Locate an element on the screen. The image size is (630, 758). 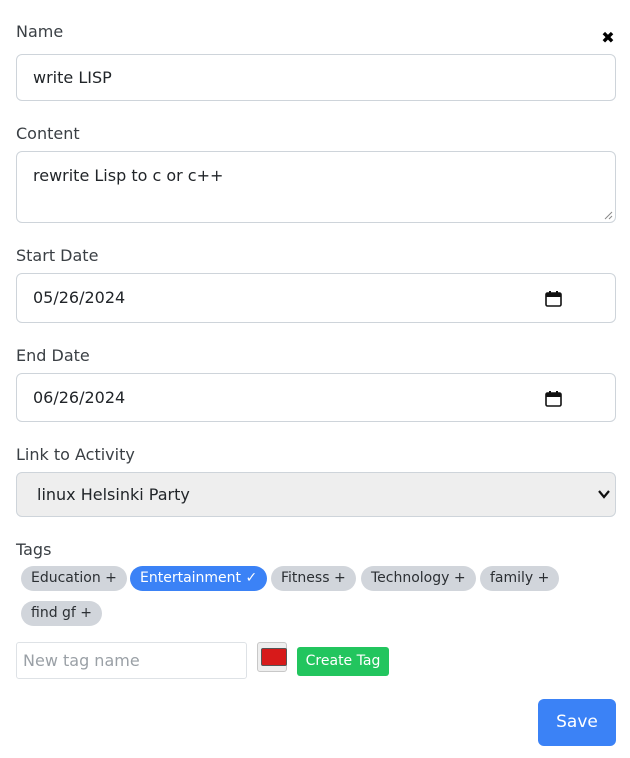
activity-label: Link to Activity is located at coordinates (75, 454).